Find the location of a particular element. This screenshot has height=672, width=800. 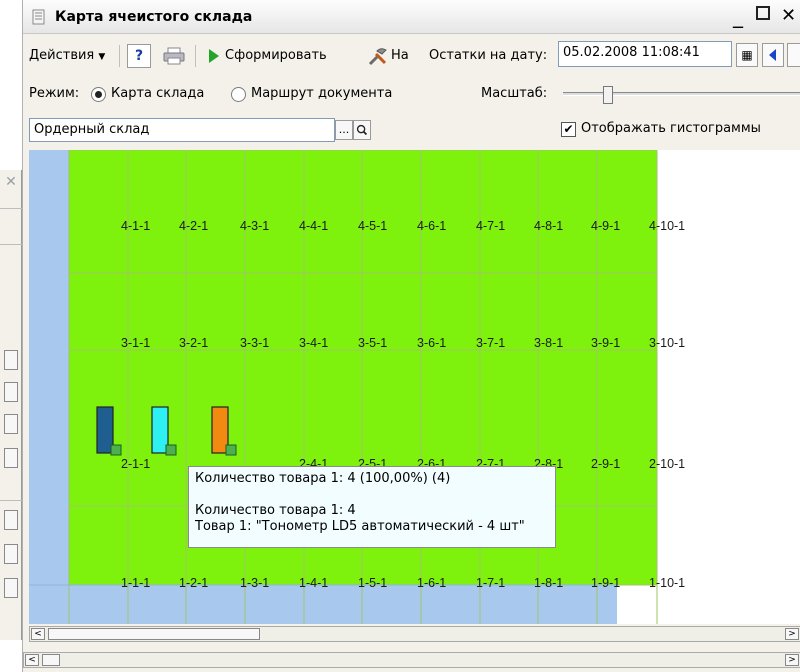

map-cell-label: 3-4-1 is located at coordinates (313, 343).